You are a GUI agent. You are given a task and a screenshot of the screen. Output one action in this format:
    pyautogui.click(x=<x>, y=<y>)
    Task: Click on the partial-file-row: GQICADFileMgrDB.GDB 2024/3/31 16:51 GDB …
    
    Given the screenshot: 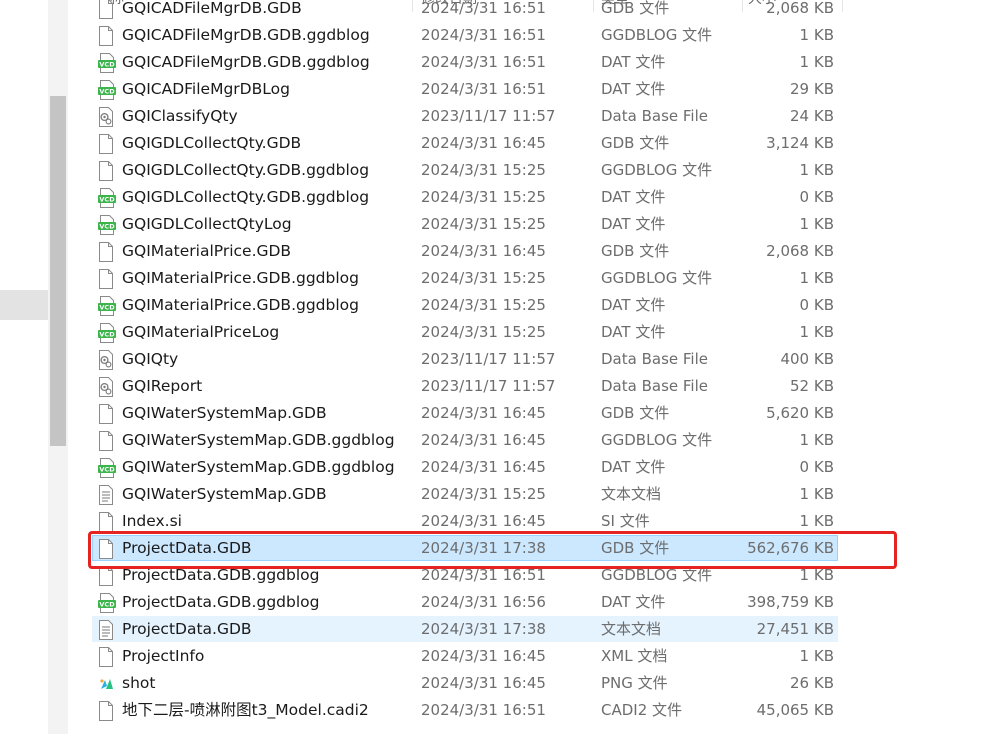 What is the action you would take?
    pyautogui.click(x=470, y=11)
    